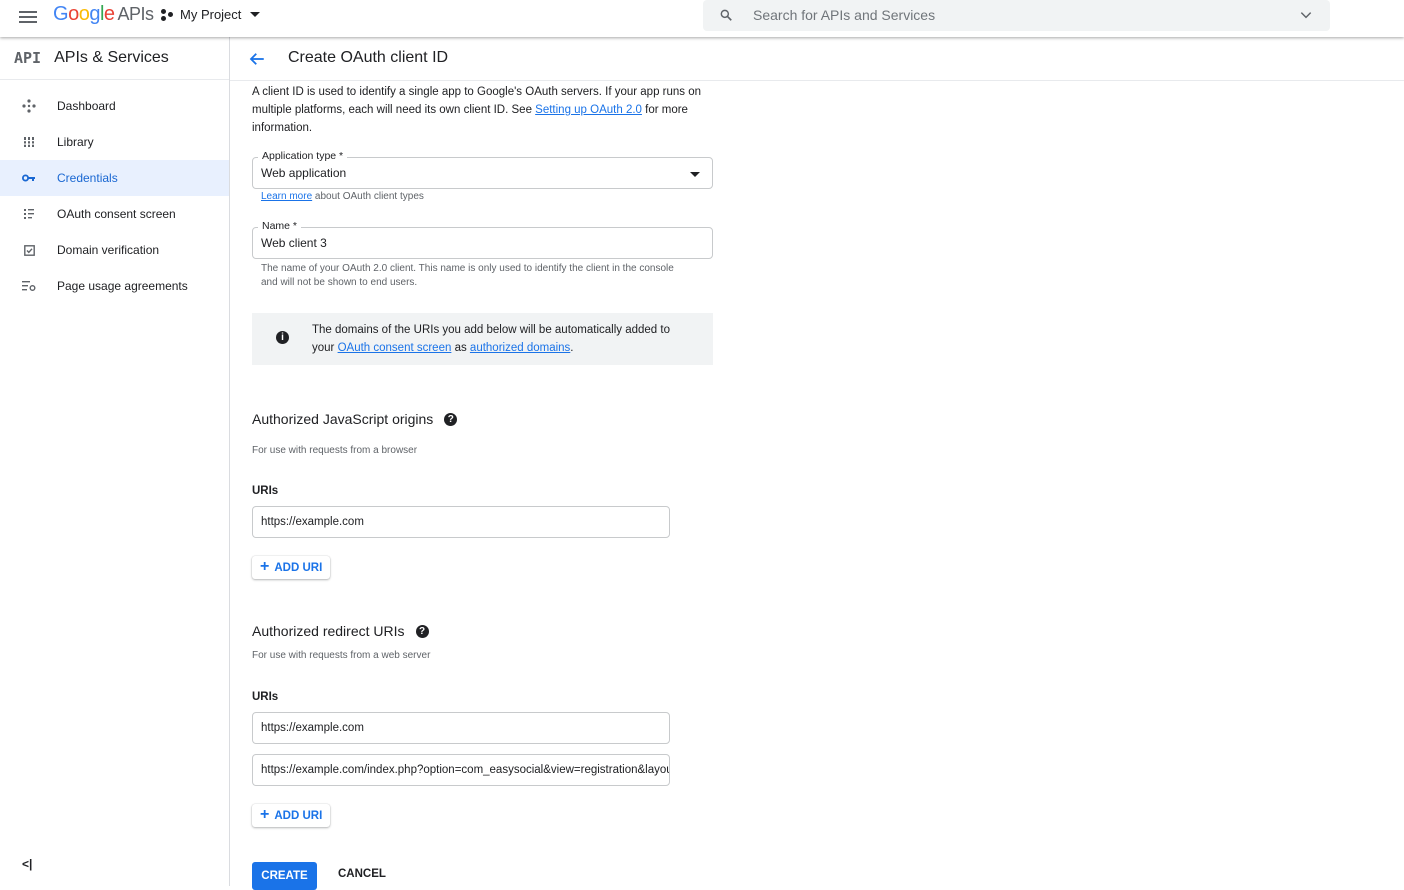 The image size is (1404, 890). What do you see at coordinates (27, 864) in the screenshot?
I see `collapse-sidebar-icon: <|` at bounding box center [27, 864].